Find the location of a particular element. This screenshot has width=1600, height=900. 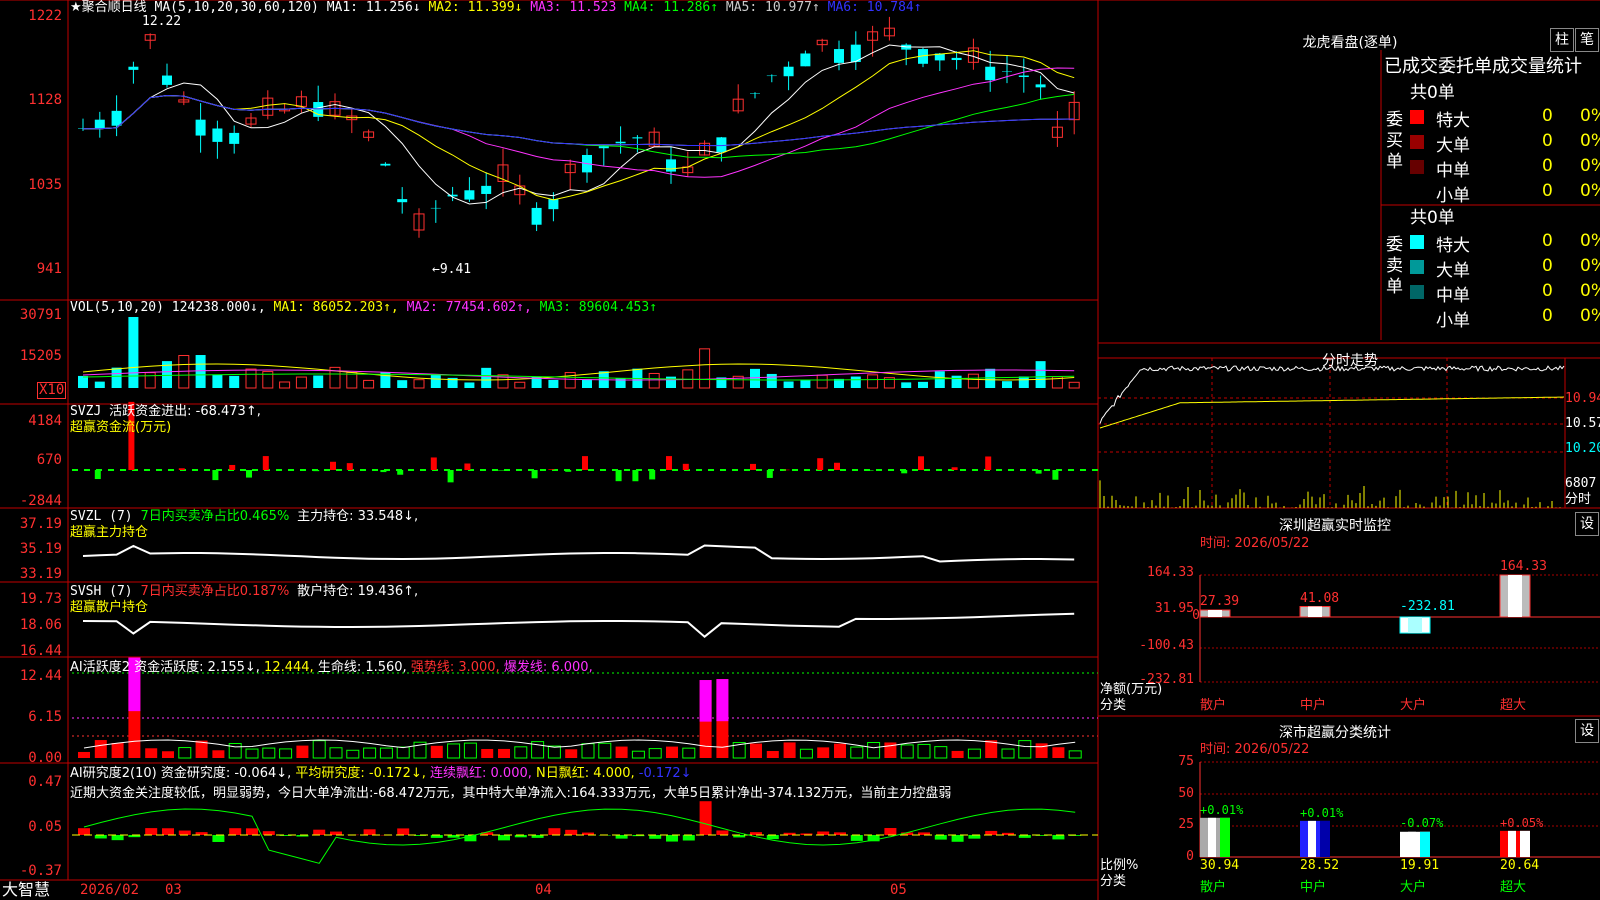

row-count: 0 is located at coordinates (1547, 291).